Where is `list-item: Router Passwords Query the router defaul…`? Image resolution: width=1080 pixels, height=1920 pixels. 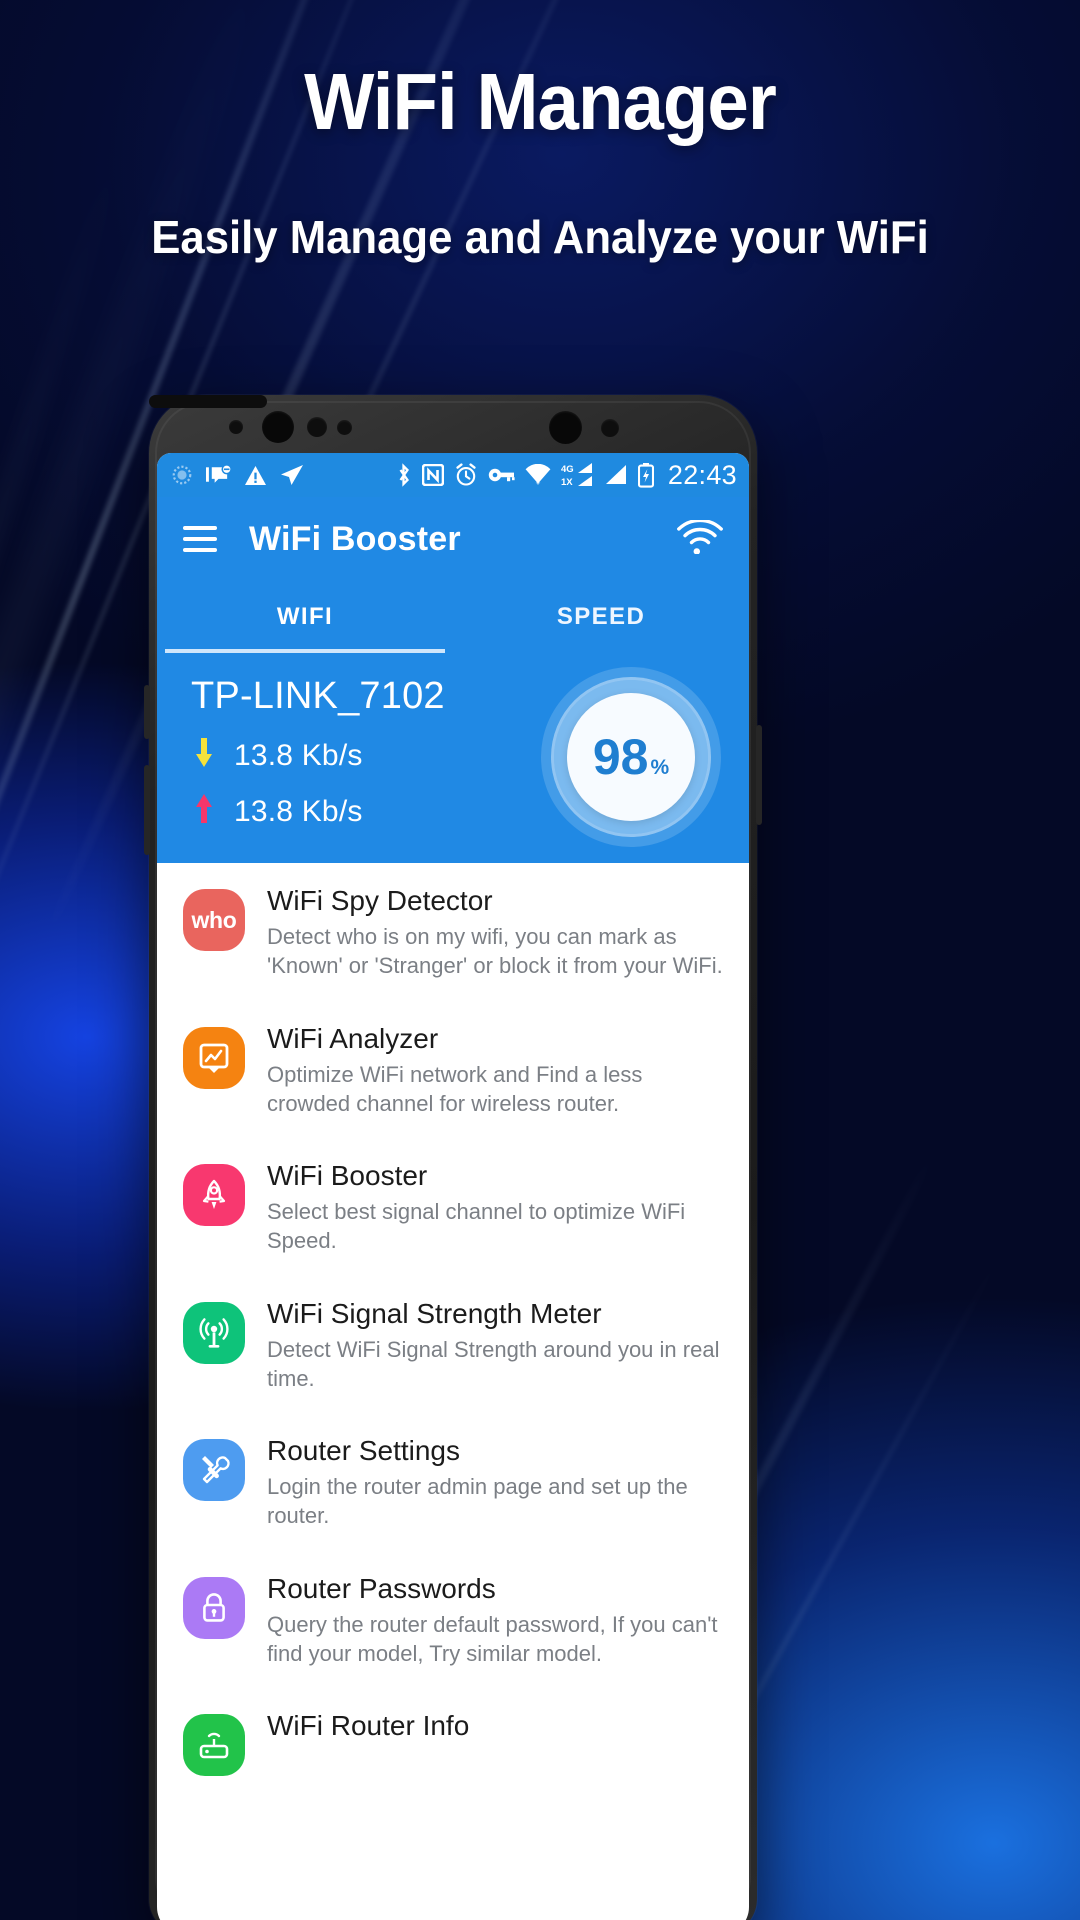
list-item: Router Passwords Query the router defaul… is located at coordinates (453, 1620).